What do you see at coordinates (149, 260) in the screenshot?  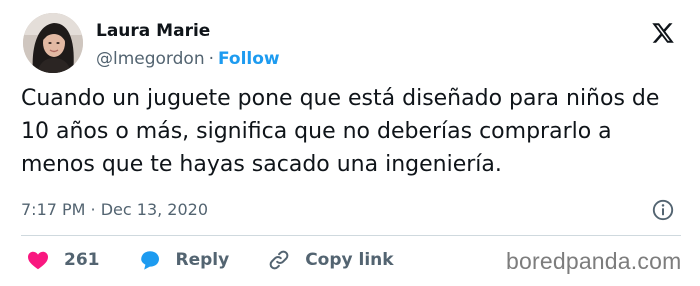 I see `speech-bubble-icon` at bounding box center [149, 260].